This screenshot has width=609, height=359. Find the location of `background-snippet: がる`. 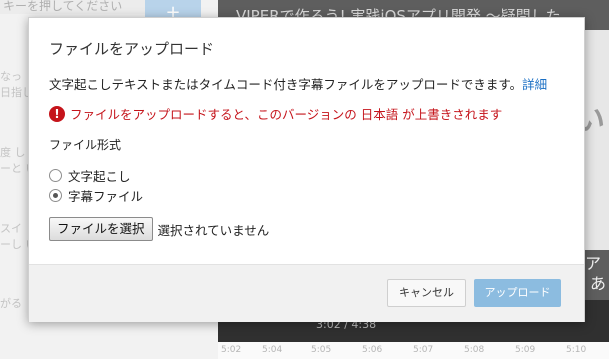

background-snippet: がる is located at coordinates (11, 303).